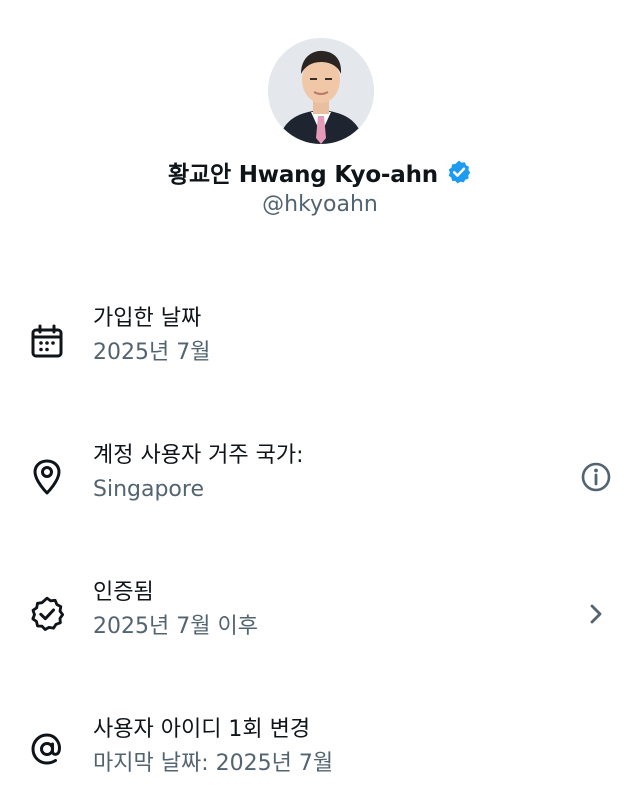 The image size is (640, 805). I want to click on info-circle-icon, so click(596, 477).